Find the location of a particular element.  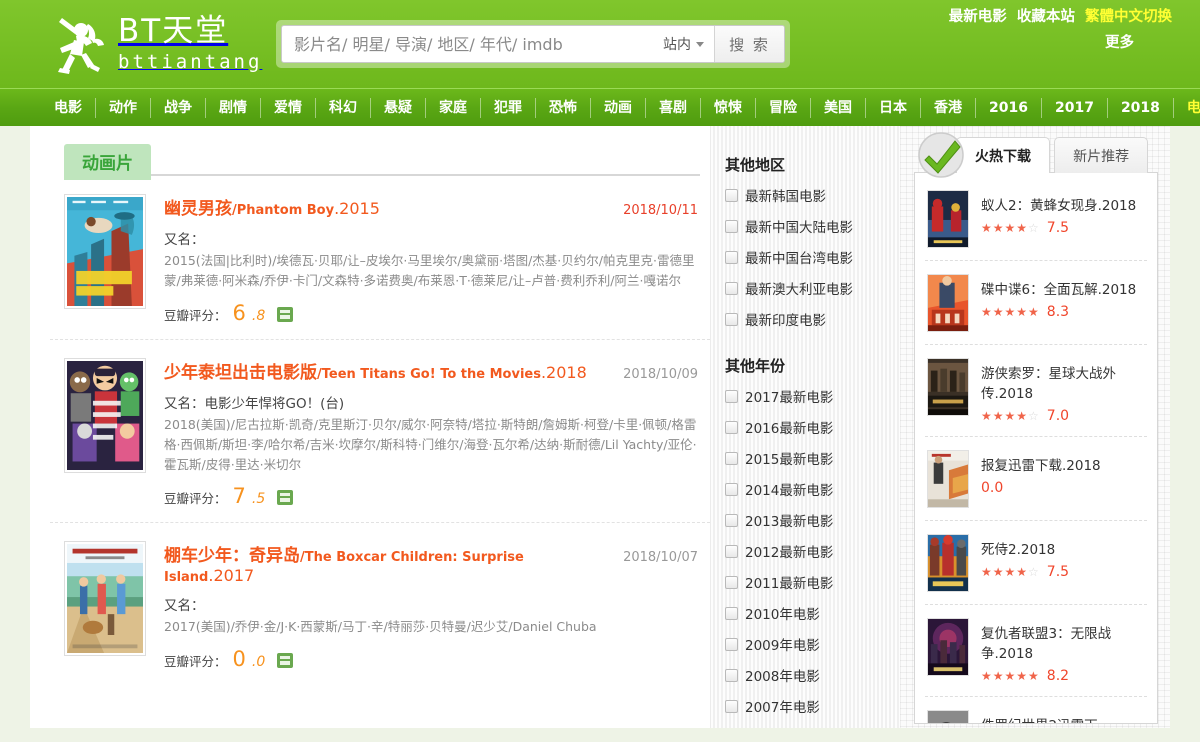

filter-year-2015: 2015最新电影 is located at coordinates (812, 458).